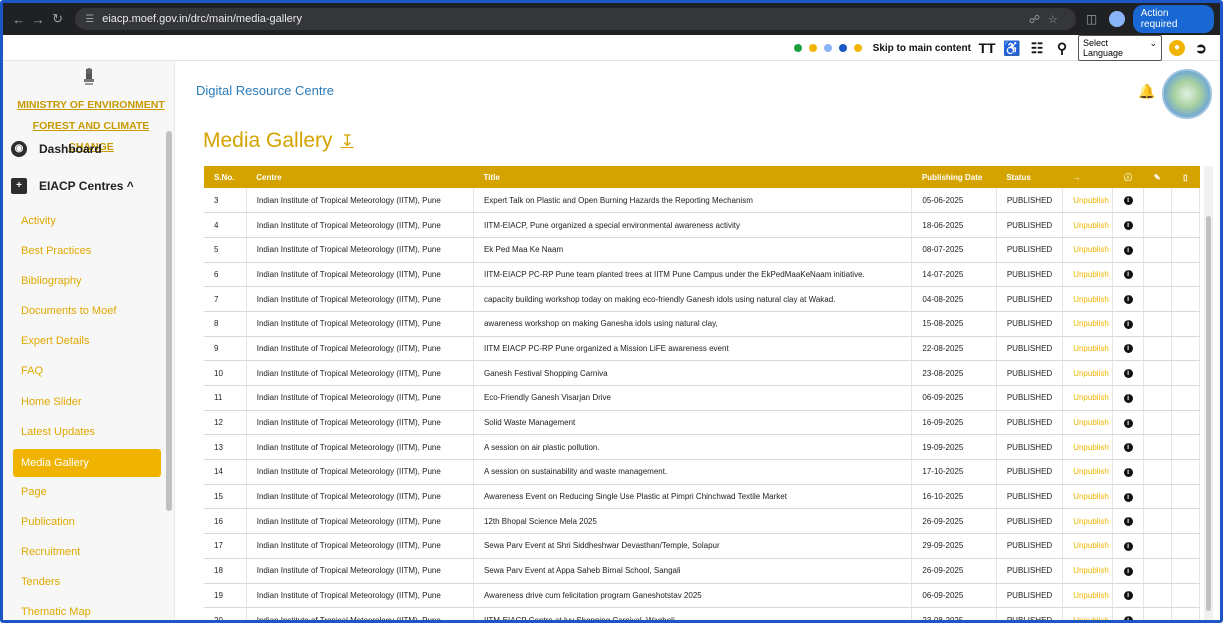  I want to click on sidebar-item-faq: FAQ, so click(87, 371).